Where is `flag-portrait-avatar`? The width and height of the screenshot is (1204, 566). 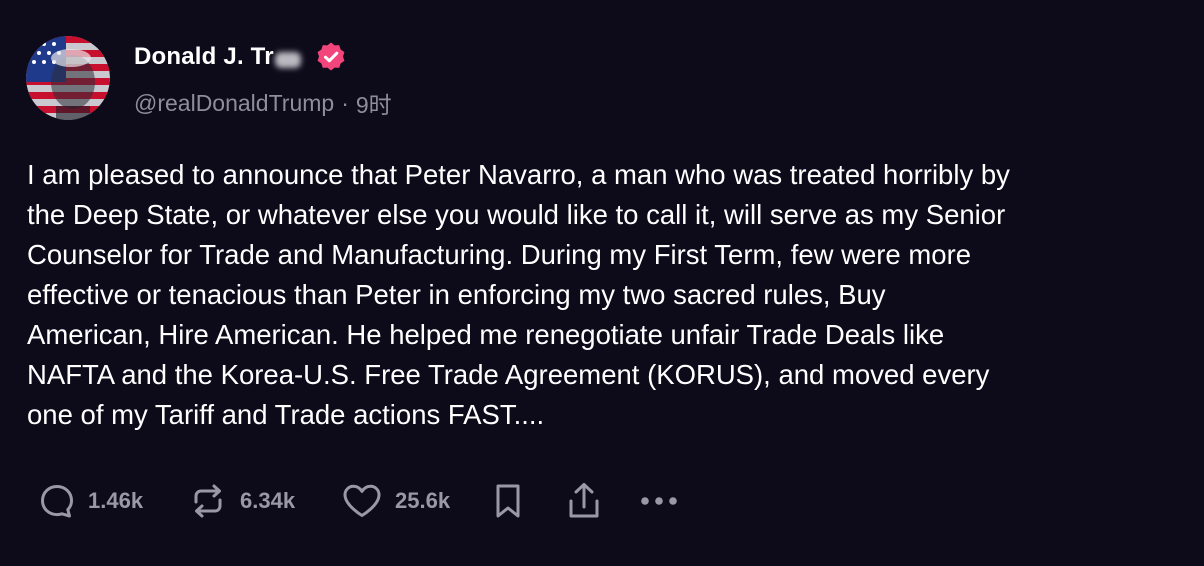 flag-portrait-avatar is located at coordinates (68, 78).